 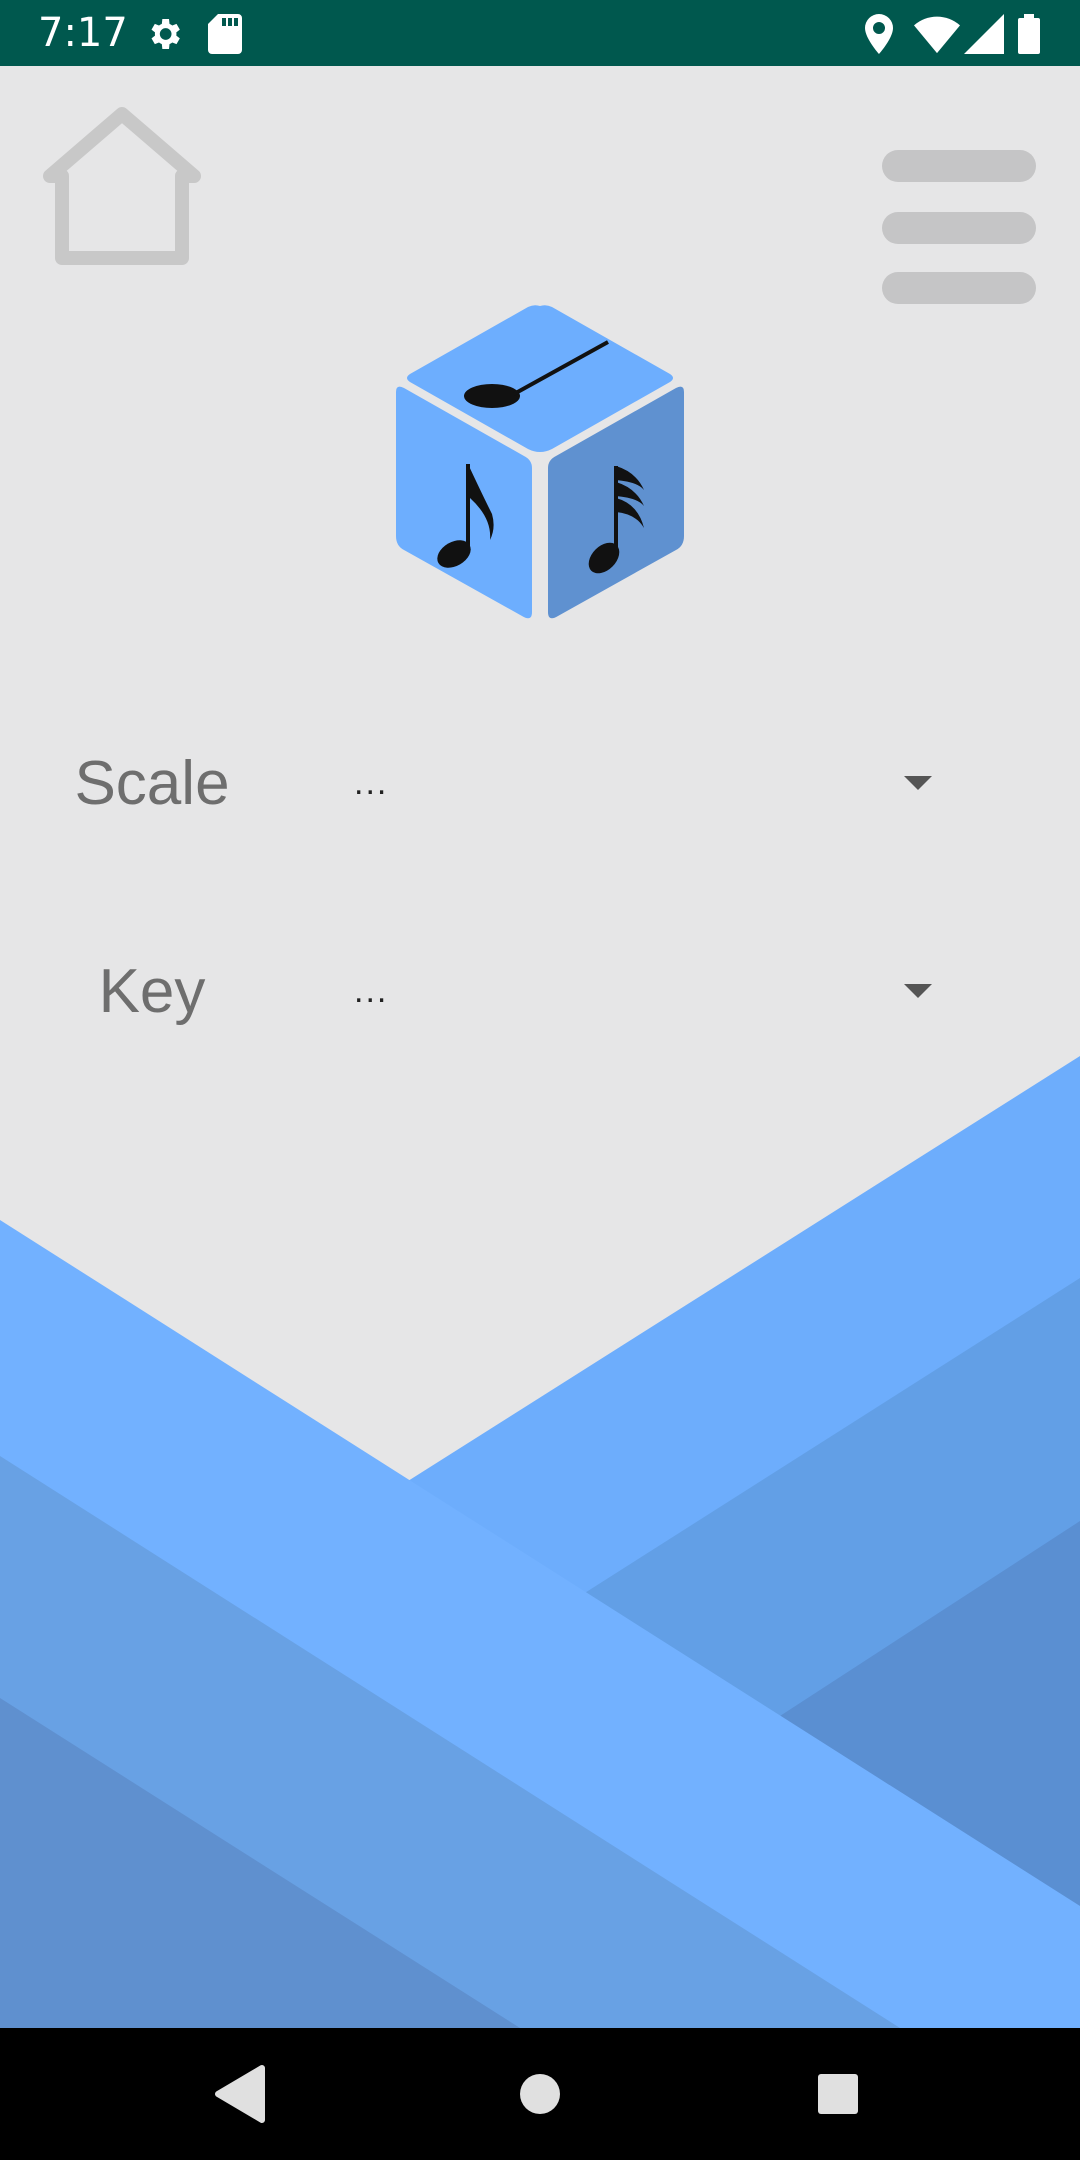 I want to click on wifi-icon, so click(x=937, y=35).